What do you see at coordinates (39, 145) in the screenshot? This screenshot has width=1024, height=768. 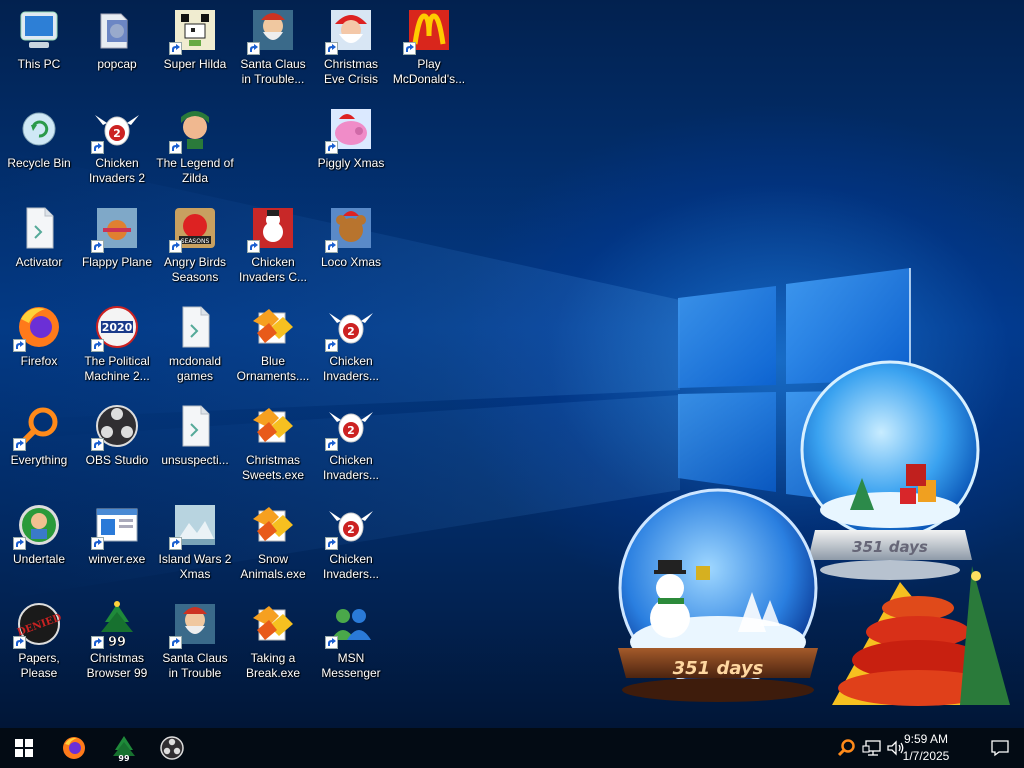 I see `desktop-icon-recycle-bin: Recycle Bin` at bounding box center [39, 145].